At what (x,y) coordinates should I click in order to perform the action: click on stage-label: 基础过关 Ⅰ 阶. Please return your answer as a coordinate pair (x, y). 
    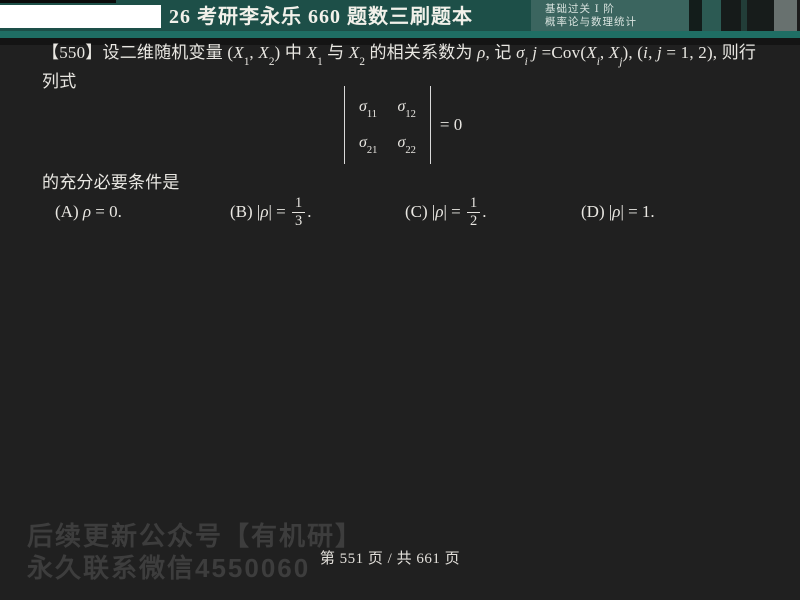
    Looking at the image, I should click on (580, 9).